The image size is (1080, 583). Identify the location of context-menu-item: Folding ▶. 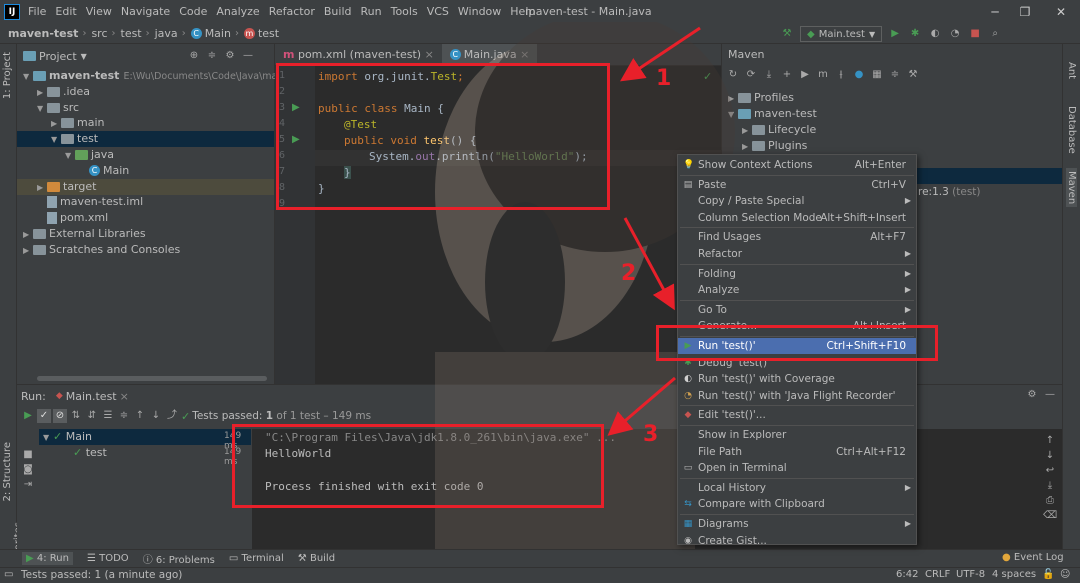
(797, 274).